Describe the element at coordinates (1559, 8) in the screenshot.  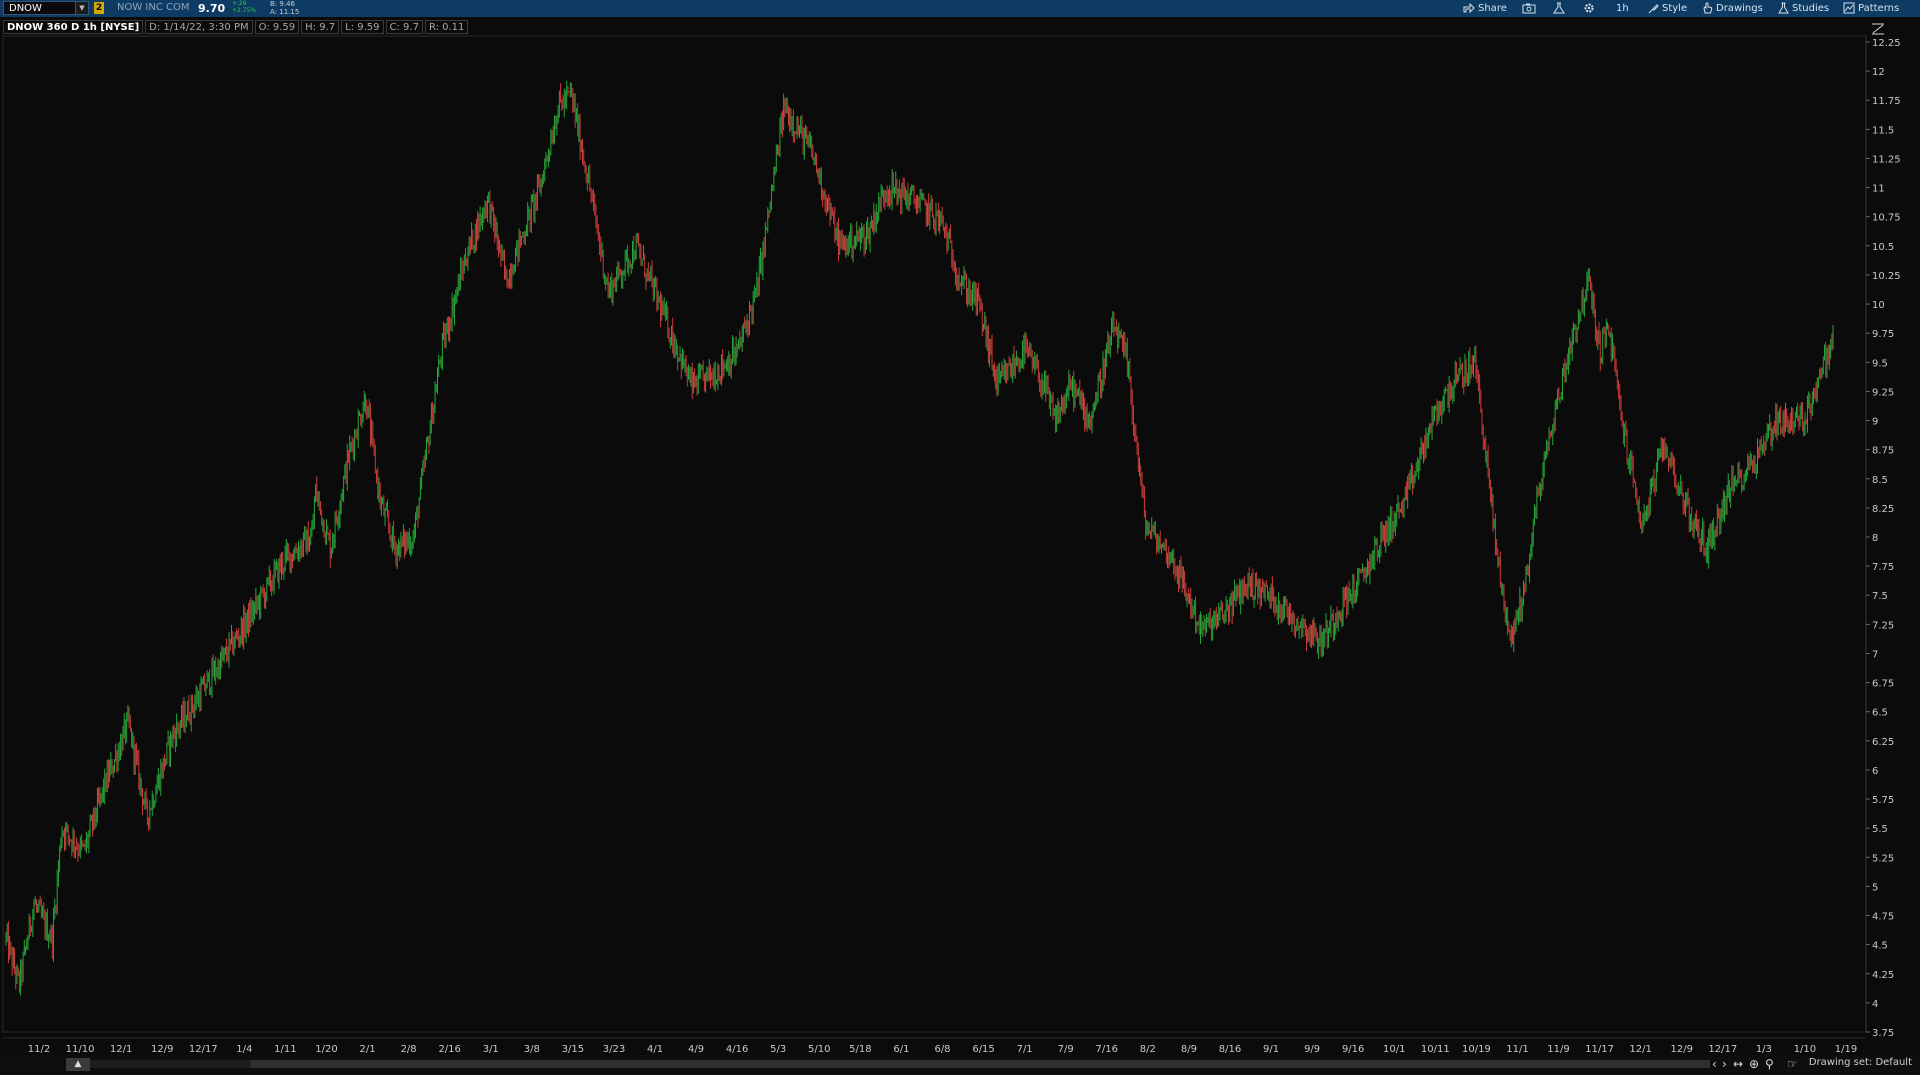
I see `flask-icon` at that location.